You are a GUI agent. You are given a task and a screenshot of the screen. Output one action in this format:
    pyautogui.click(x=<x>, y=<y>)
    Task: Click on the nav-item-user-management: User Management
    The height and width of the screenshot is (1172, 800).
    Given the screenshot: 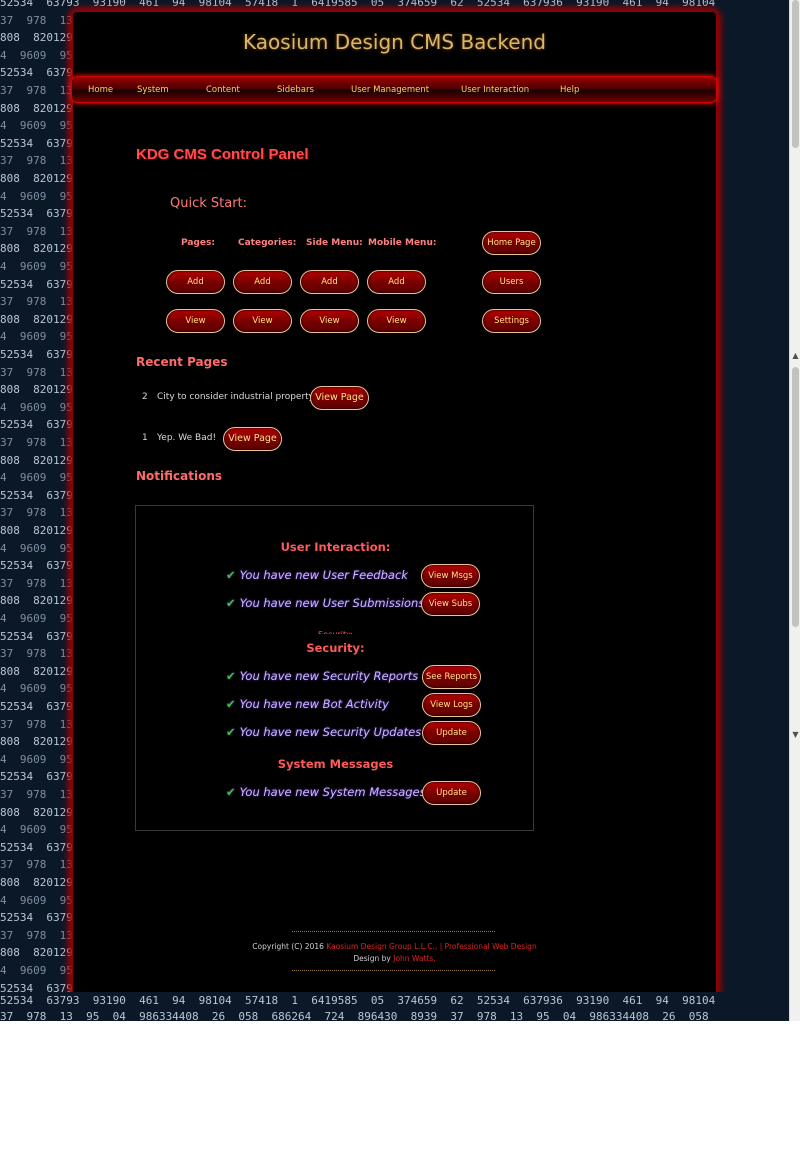 What is the action you would take?
    pyautogui.click(x=390, y=90)
    